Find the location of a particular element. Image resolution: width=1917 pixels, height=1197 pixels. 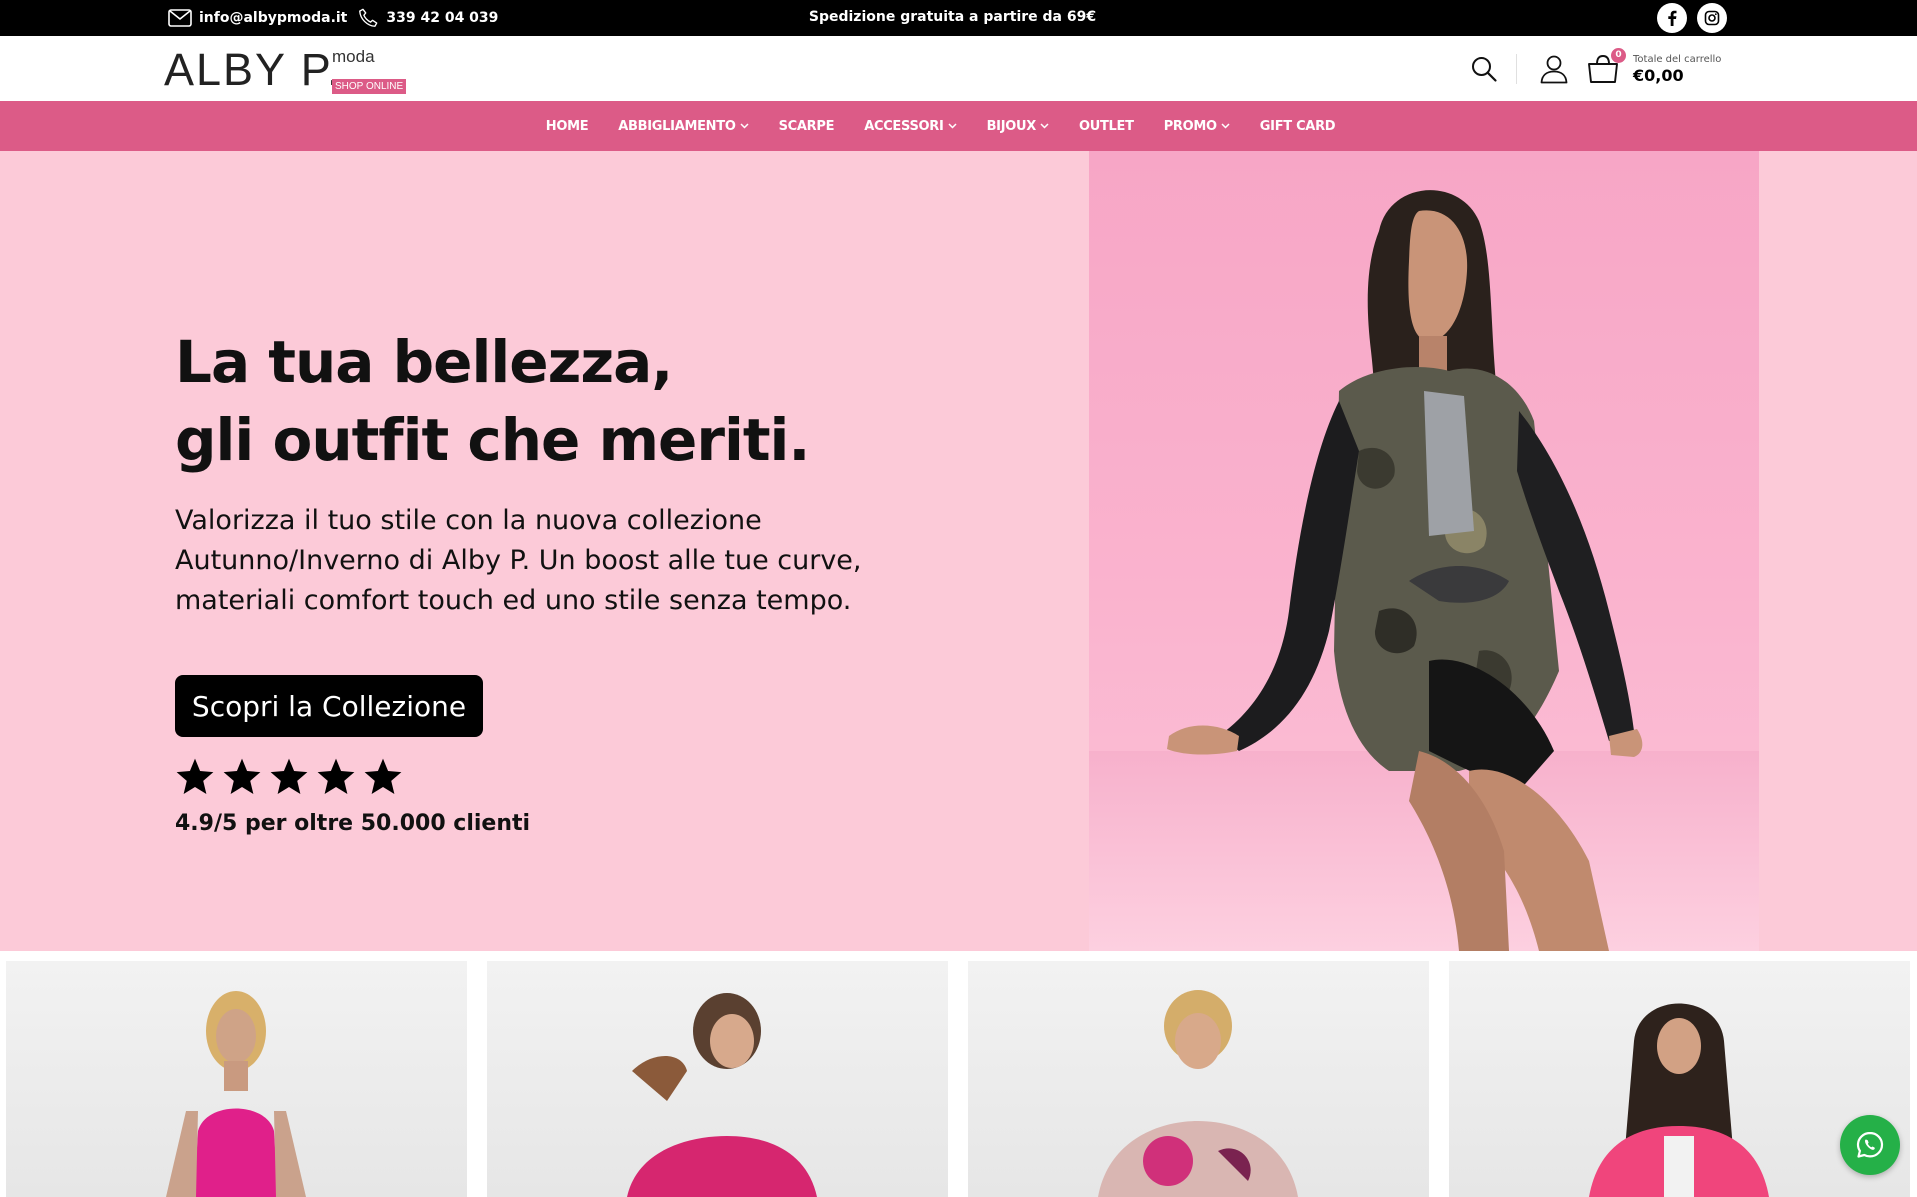

nav-item-label: OUTLET is located at coordinates (1106, 126).